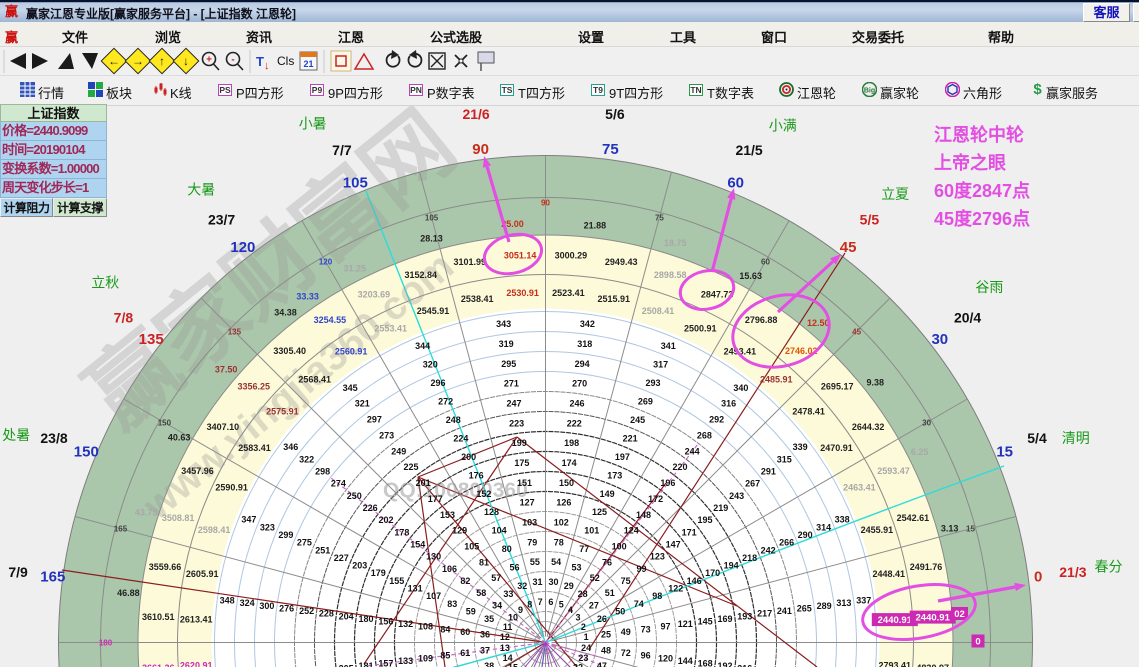  I want to click on svg-text: 83, so click(452, 604).